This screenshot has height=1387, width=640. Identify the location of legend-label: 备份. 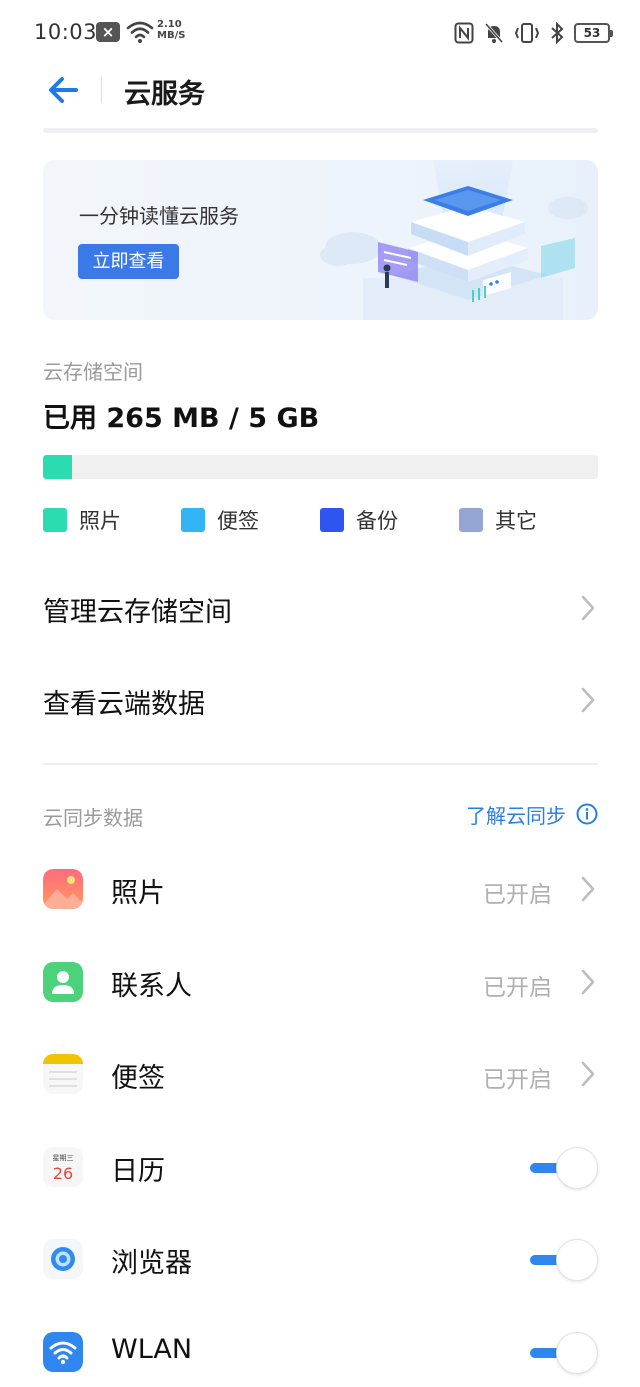
(377, 521).